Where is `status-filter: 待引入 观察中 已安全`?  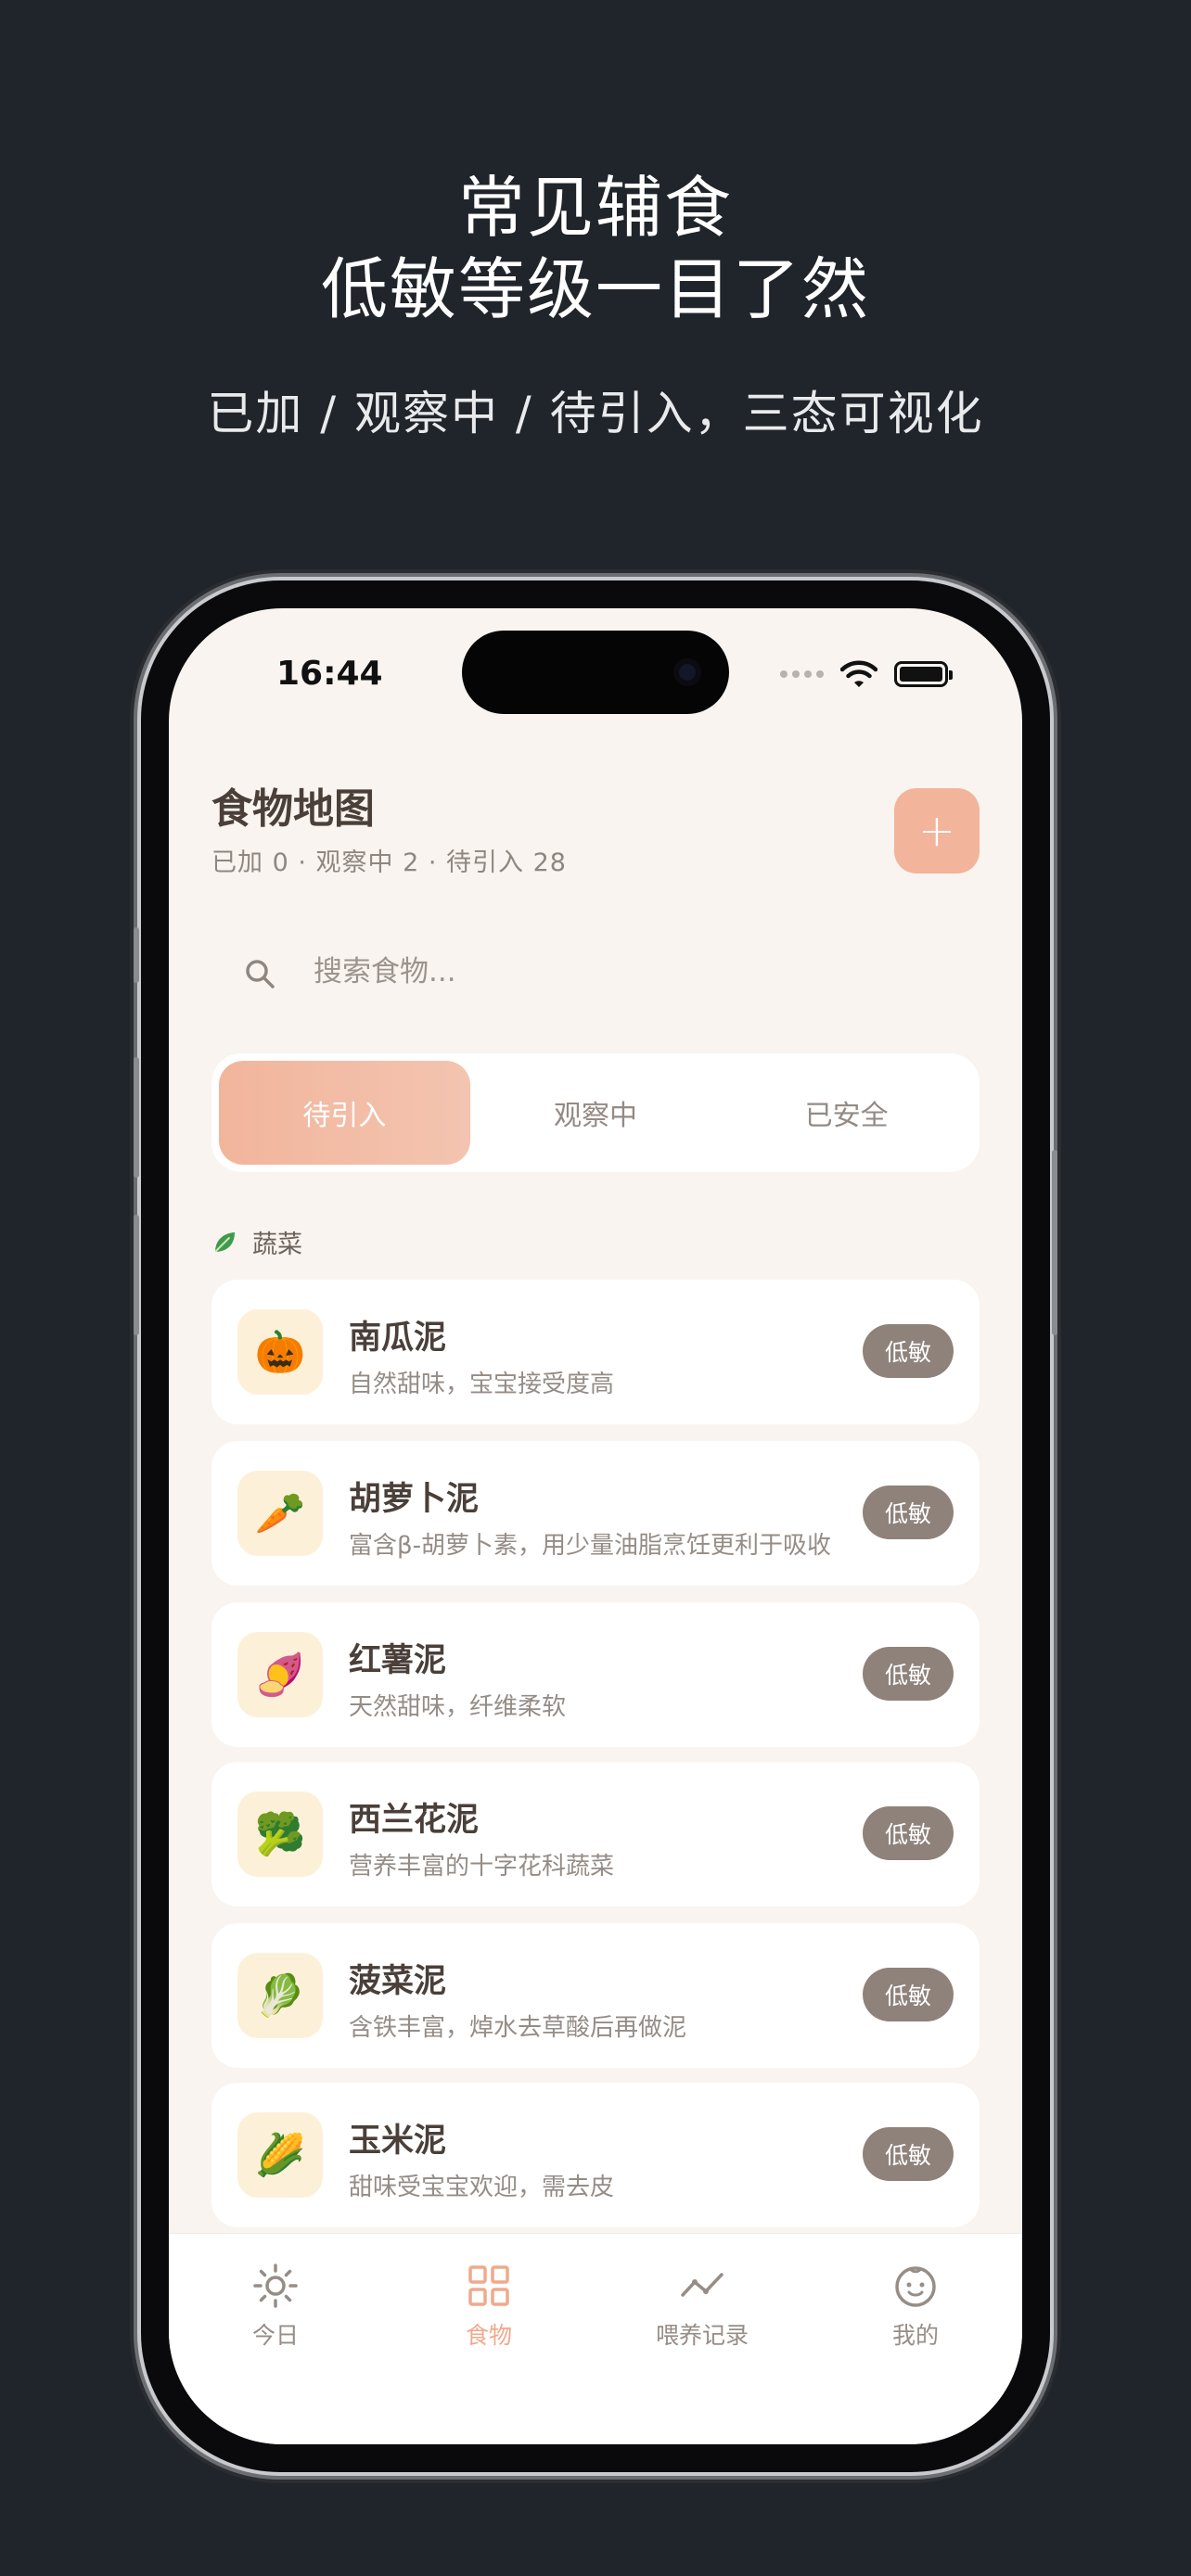 status-filter: 待引入 观察中 已安全 is located at coordinates (595, 1112).